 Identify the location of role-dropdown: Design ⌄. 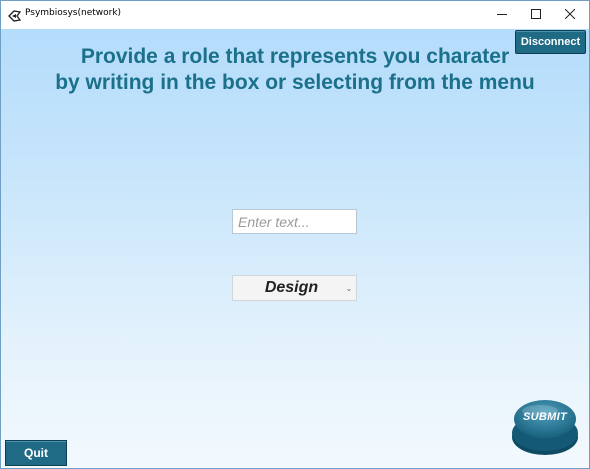
(294, 288).